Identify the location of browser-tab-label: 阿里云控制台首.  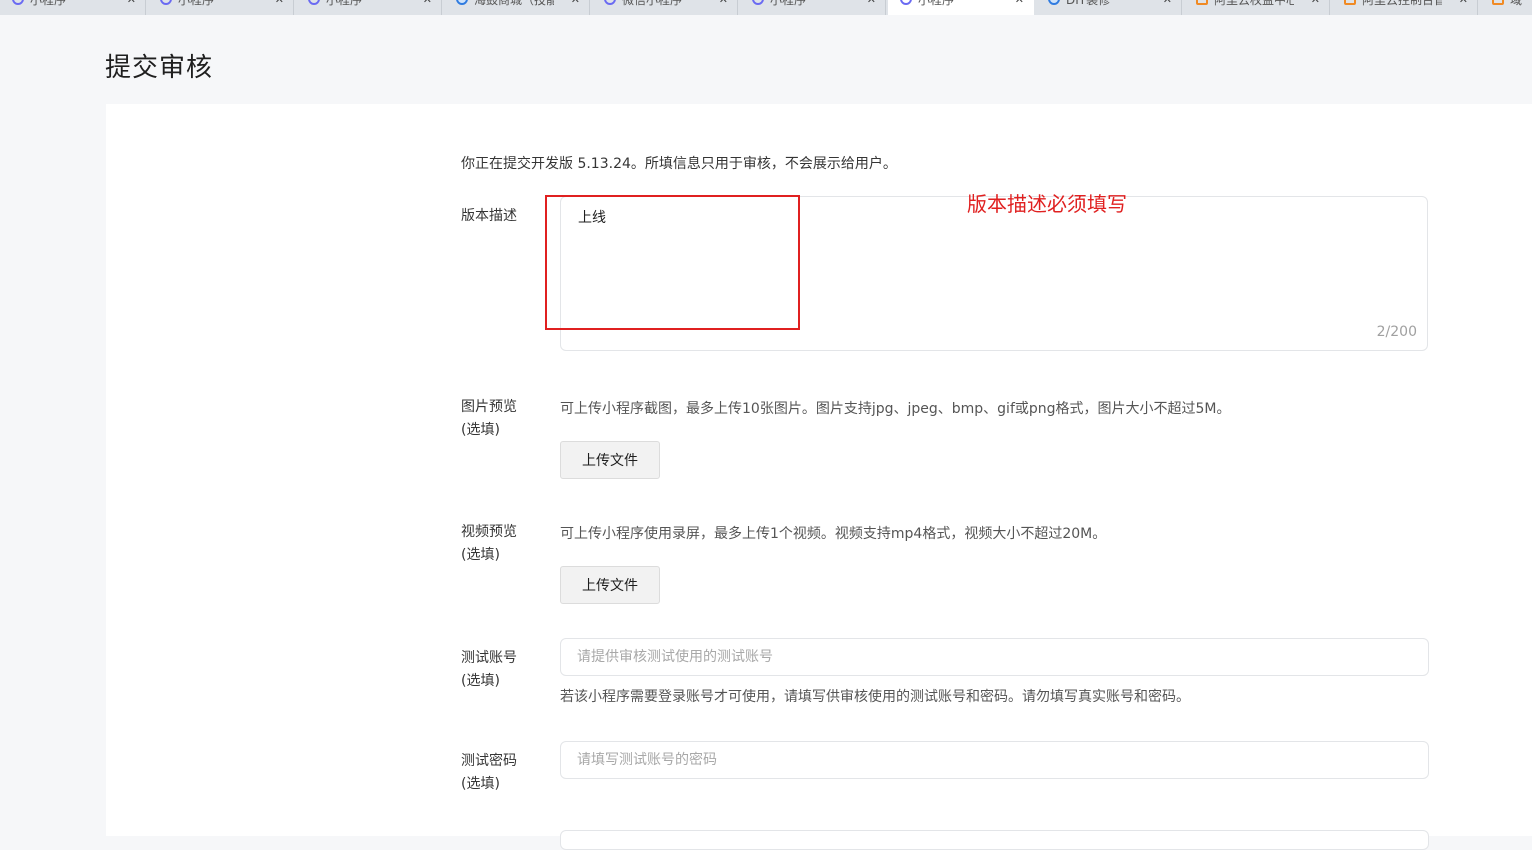
(1402, 3).